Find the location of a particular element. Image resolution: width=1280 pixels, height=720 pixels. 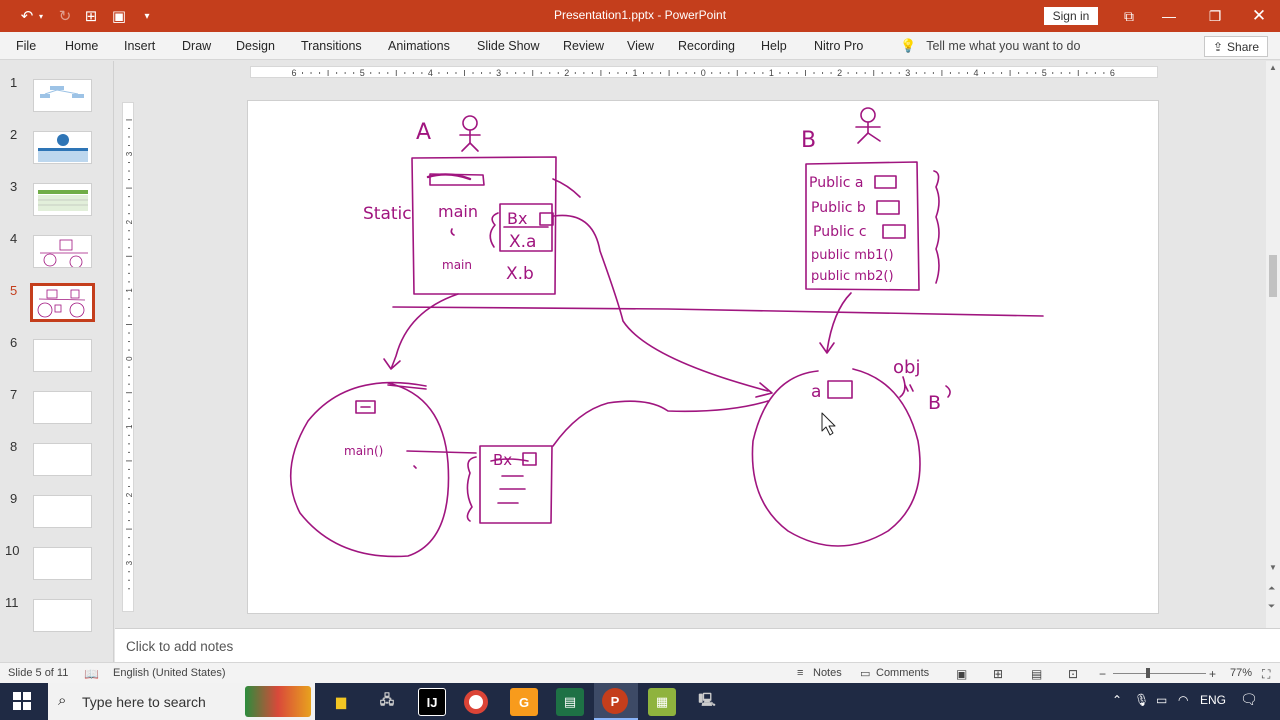

ruler-label: 0 is located at coordinates (129, 358).